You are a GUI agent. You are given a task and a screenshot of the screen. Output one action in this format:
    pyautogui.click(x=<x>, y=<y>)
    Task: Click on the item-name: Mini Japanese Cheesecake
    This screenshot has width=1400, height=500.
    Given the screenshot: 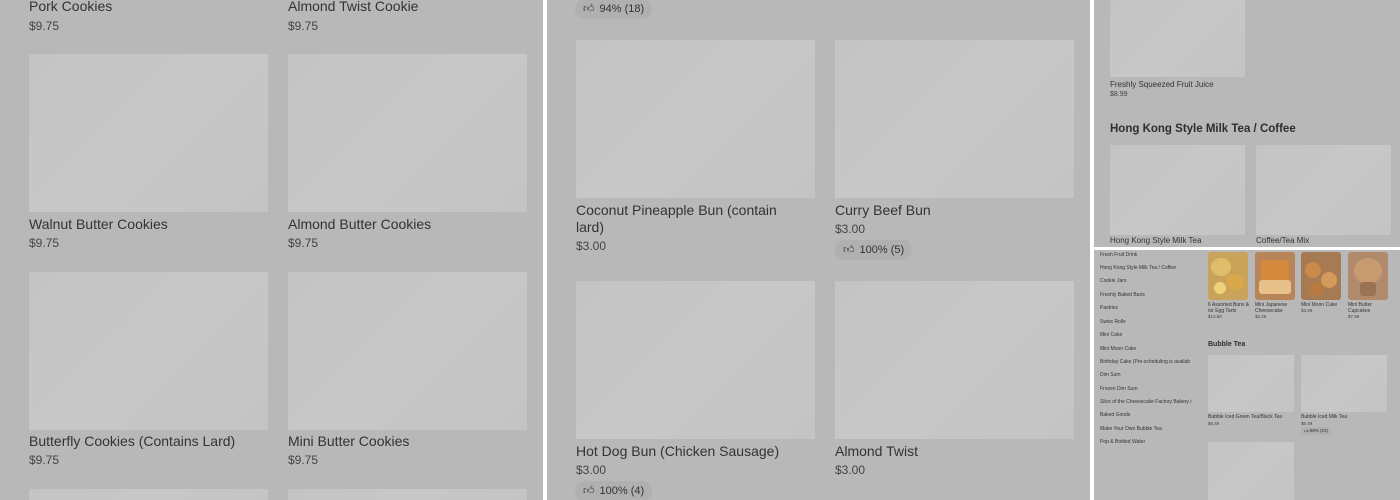 What is the action you would take?
    pyautogui.click(x=1276, y=308)
    